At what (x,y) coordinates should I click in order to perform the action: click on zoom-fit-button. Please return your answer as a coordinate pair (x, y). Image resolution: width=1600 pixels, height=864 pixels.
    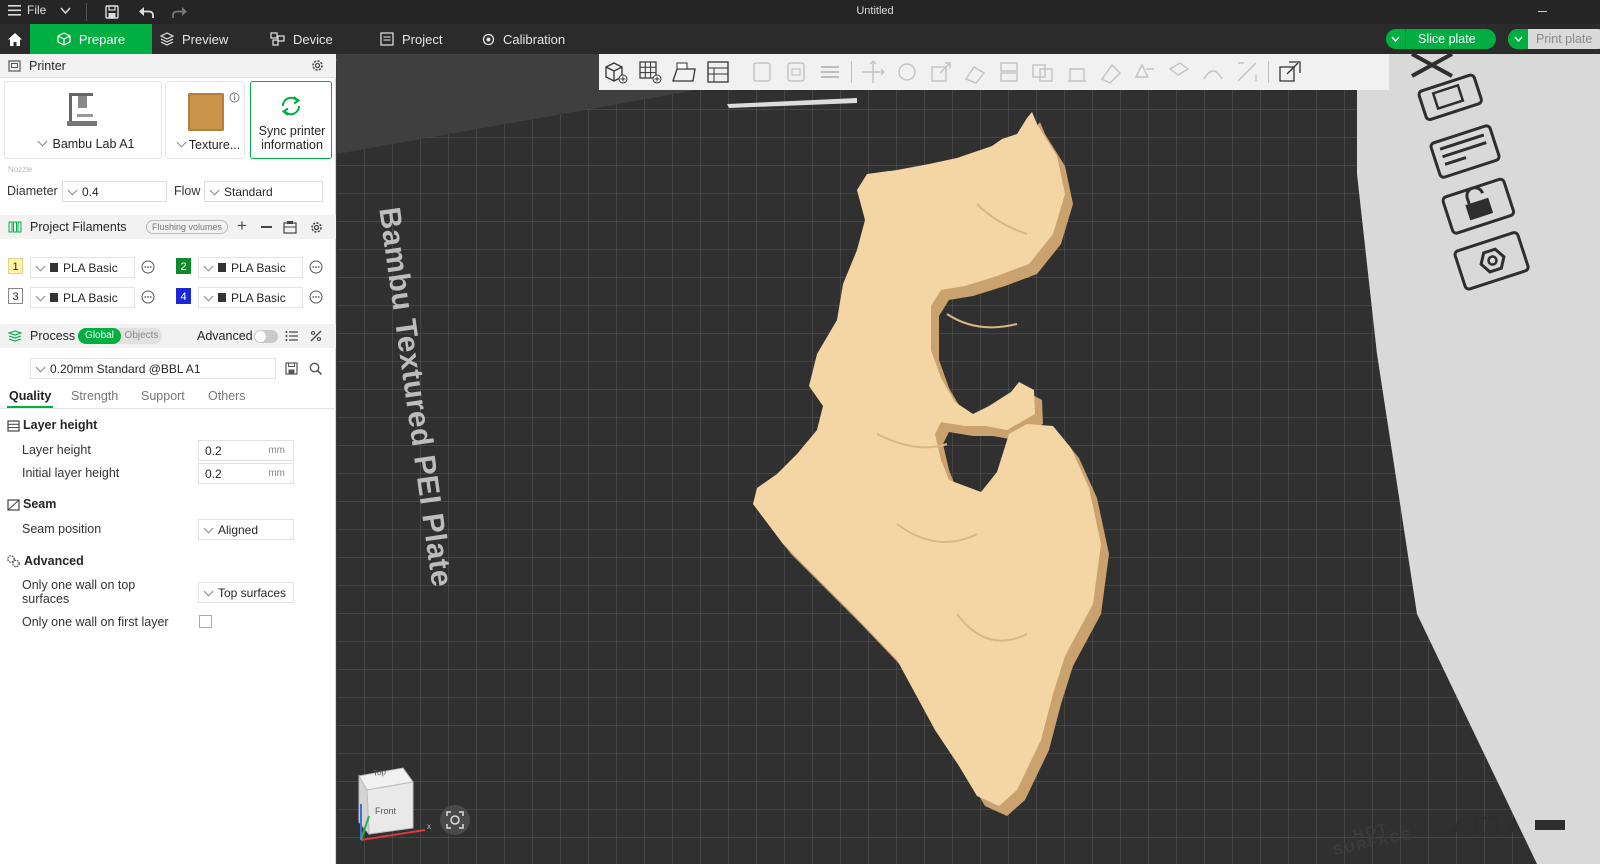
    Looking at the image, I should click on (455, 820).